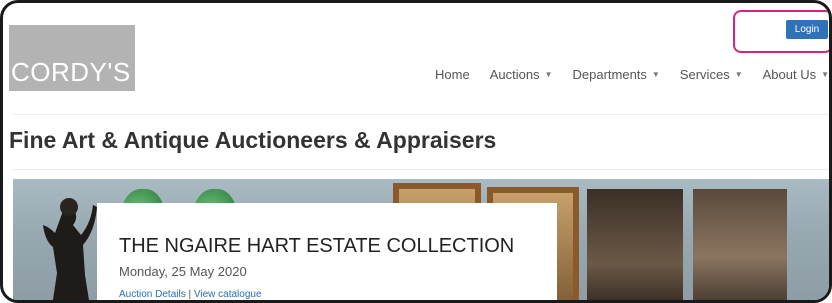 Image resolution: width=832 pixels, height=303 pixels. What do you see at coordinates (228, 294) in the screenshot?
I see `view-catalogue-link: View catalogue` at bounding box center [228, 294].